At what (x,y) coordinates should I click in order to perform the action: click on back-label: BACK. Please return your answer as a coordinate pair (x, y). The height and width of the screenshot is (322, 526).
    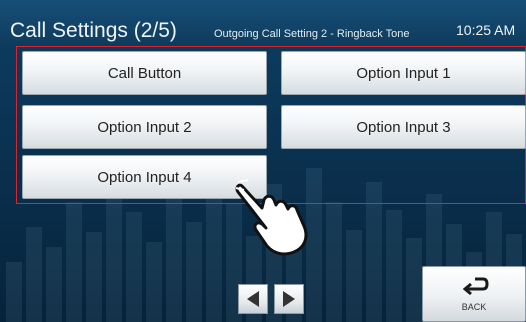
    Looking at the image, I should click on (474, 307).